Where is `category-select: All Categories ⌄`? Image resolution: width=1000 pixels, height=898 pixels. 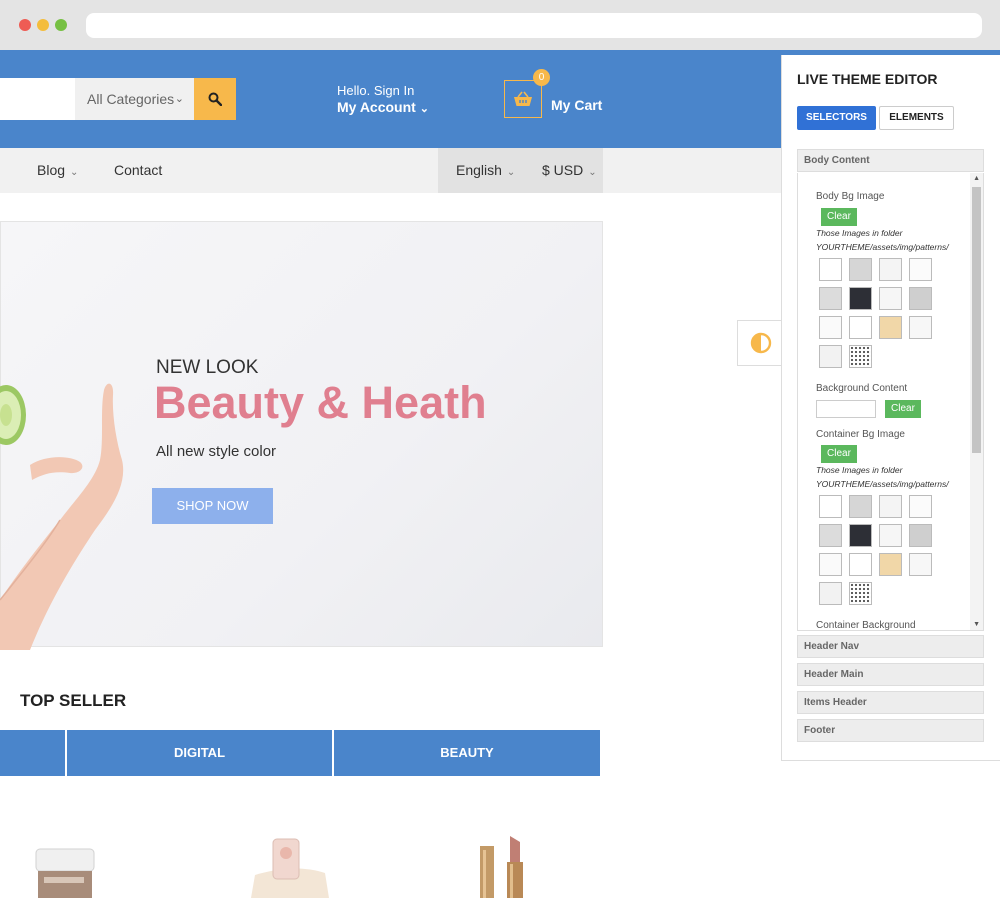
category-select: All Categories ⌄ is located at coordinates (134, 99).